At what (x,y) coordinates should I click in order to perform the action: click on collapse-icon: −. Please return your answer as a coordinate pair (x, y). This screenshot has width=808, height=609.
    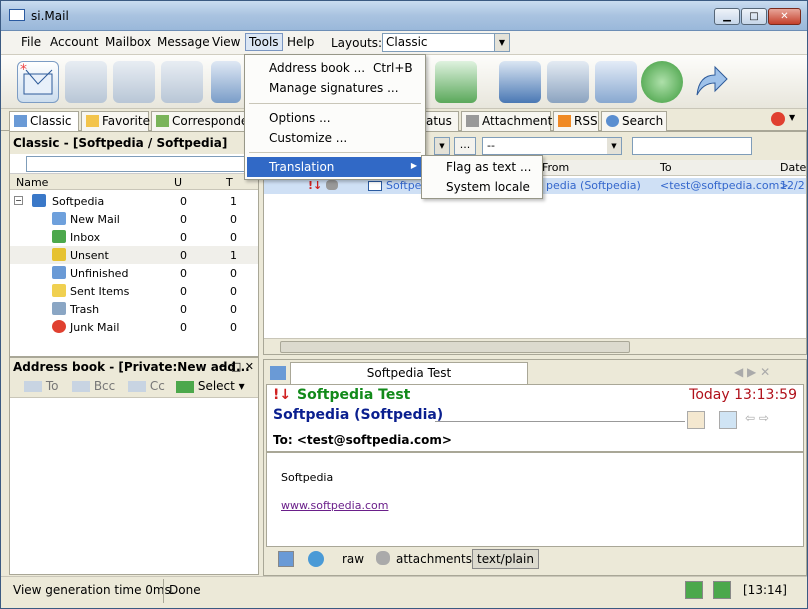
    Looking at the image, I should click on (18, 200).